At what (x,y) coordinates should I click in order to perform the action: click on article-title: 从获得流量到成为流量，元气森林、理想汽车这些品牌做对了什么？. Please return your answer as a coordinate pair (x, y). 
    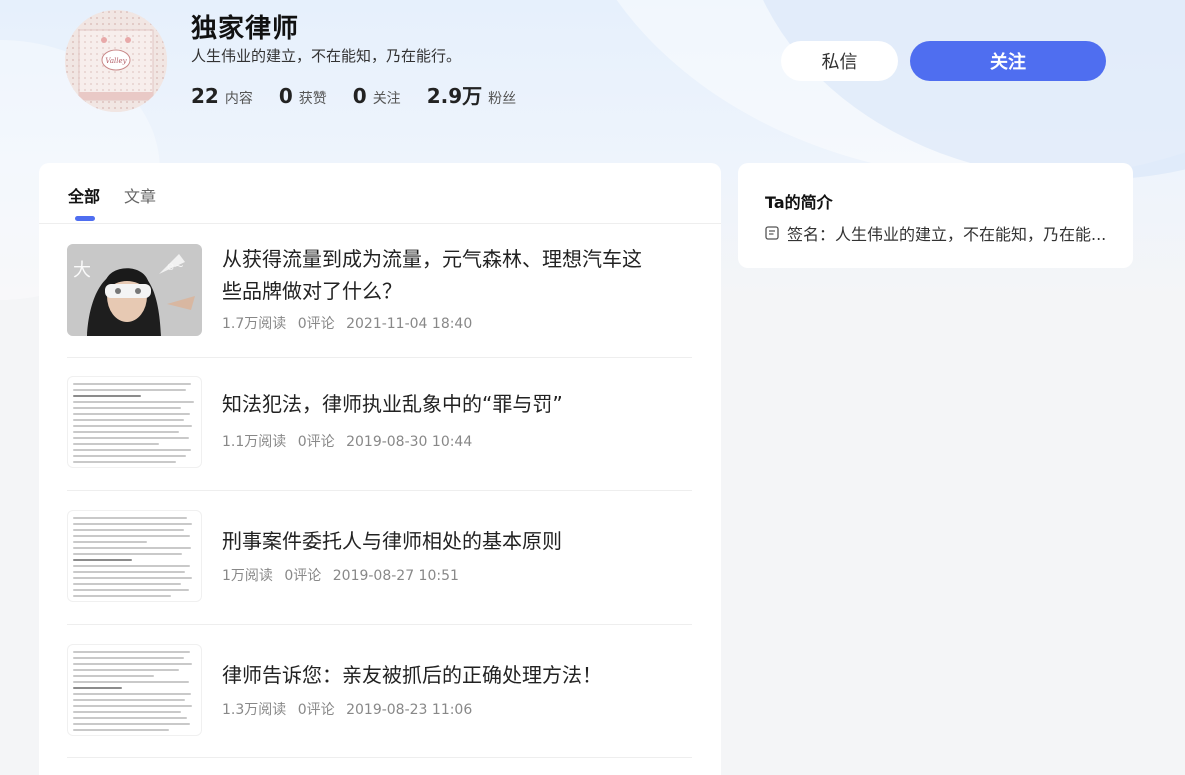
    Looking at the image, I should click on (437, 275).